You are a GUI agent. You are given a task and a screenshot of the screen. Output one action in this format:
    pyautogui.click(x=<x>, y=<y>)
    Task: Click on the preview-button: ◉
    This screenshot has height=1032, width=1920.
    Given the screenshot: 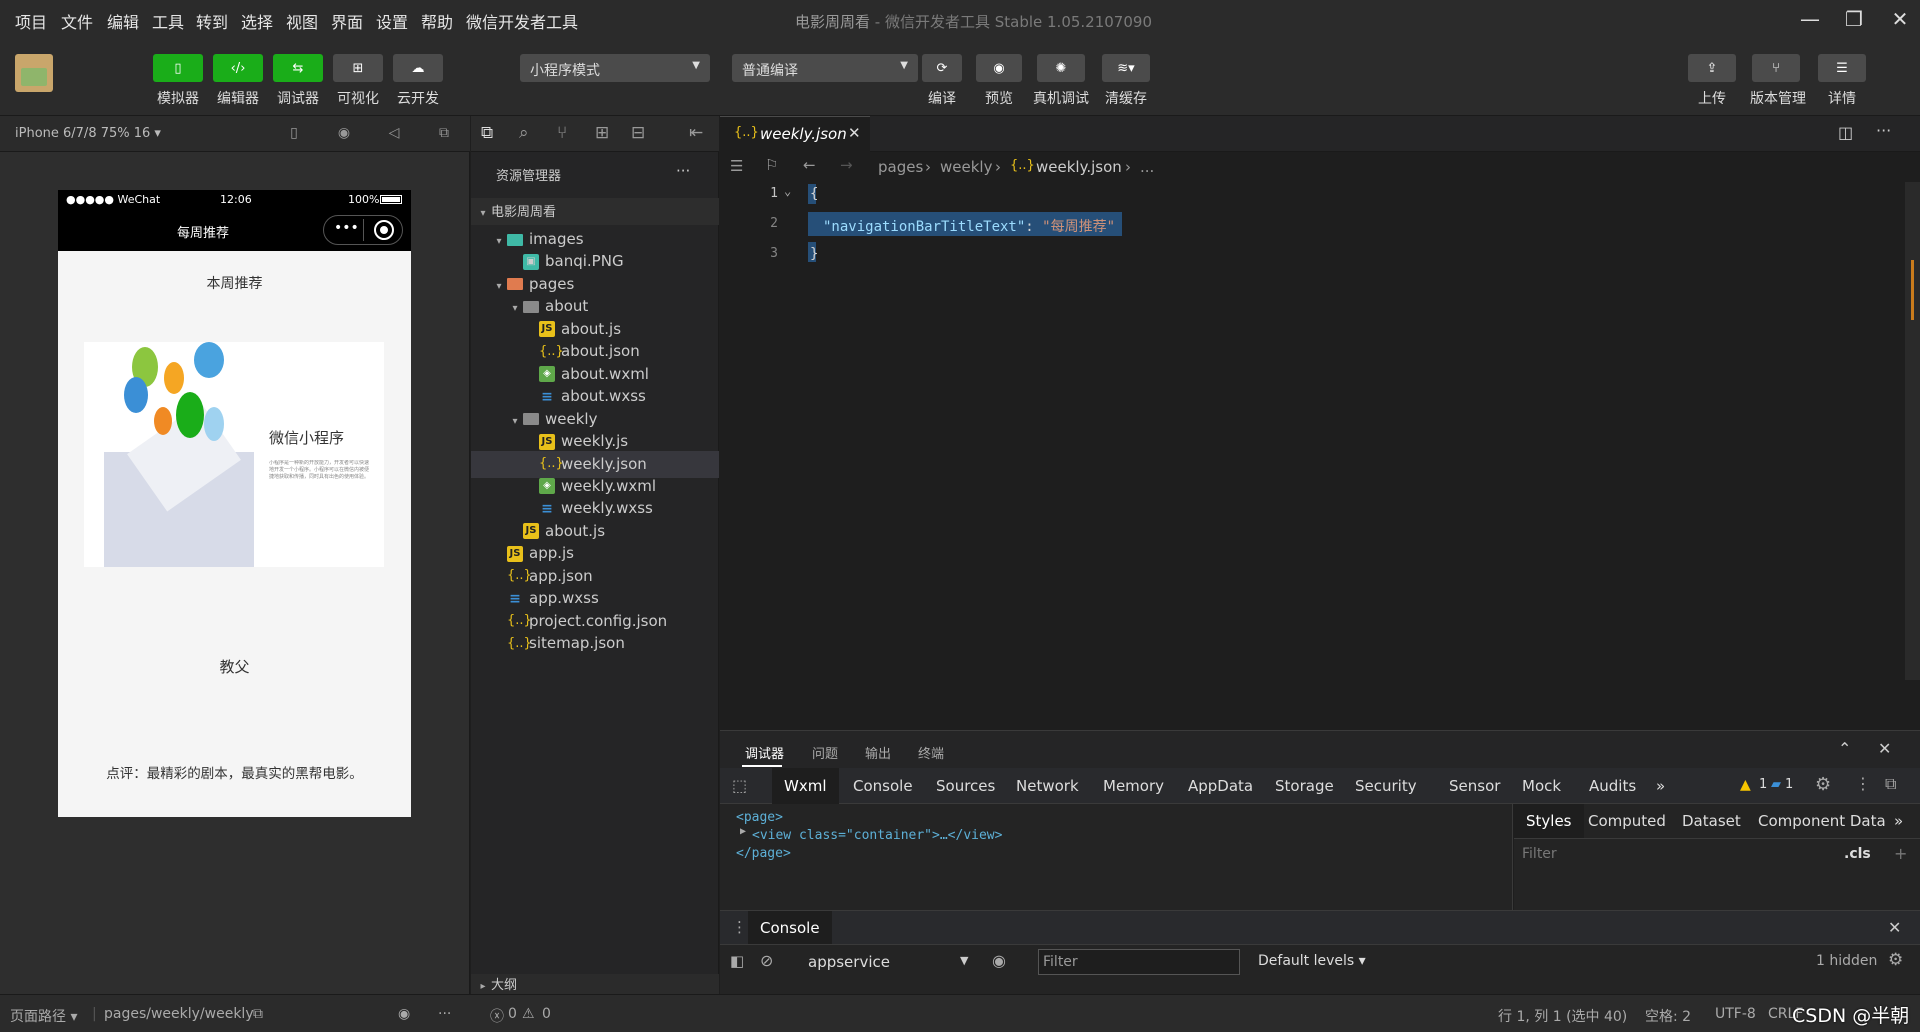 What is the action you would take?
    pyautogui.click(x=999, y=68)
    